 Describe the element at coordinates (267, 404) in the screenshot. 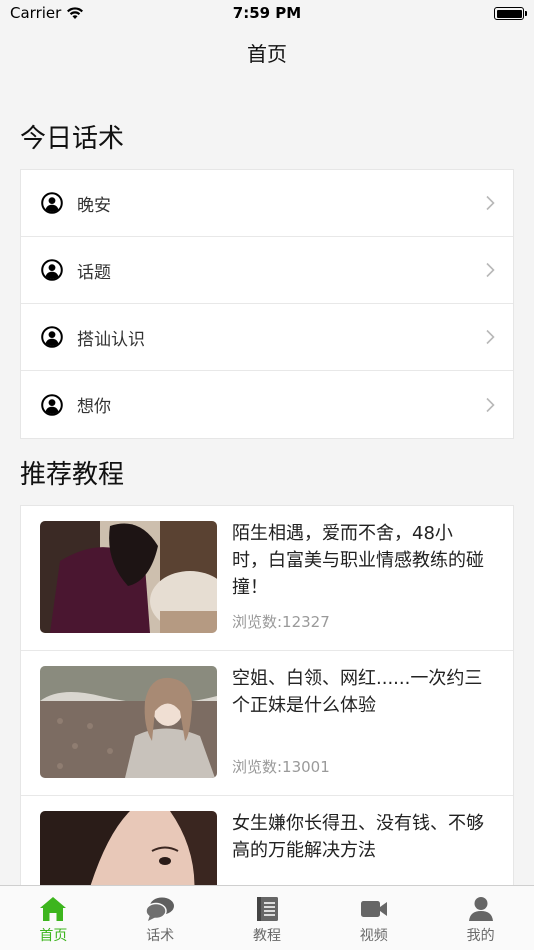

I see `list-item: 想你` at that location.